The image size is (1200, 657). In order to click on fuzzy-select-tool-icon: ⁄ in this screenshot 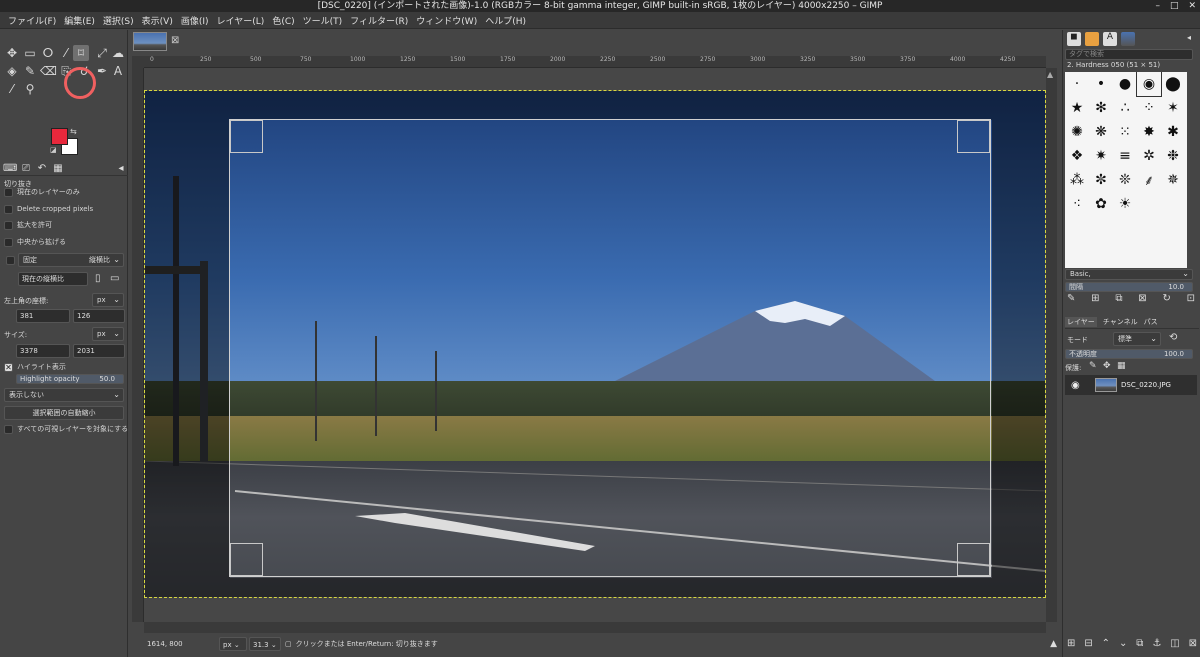, I will do `click(66, 53)`.